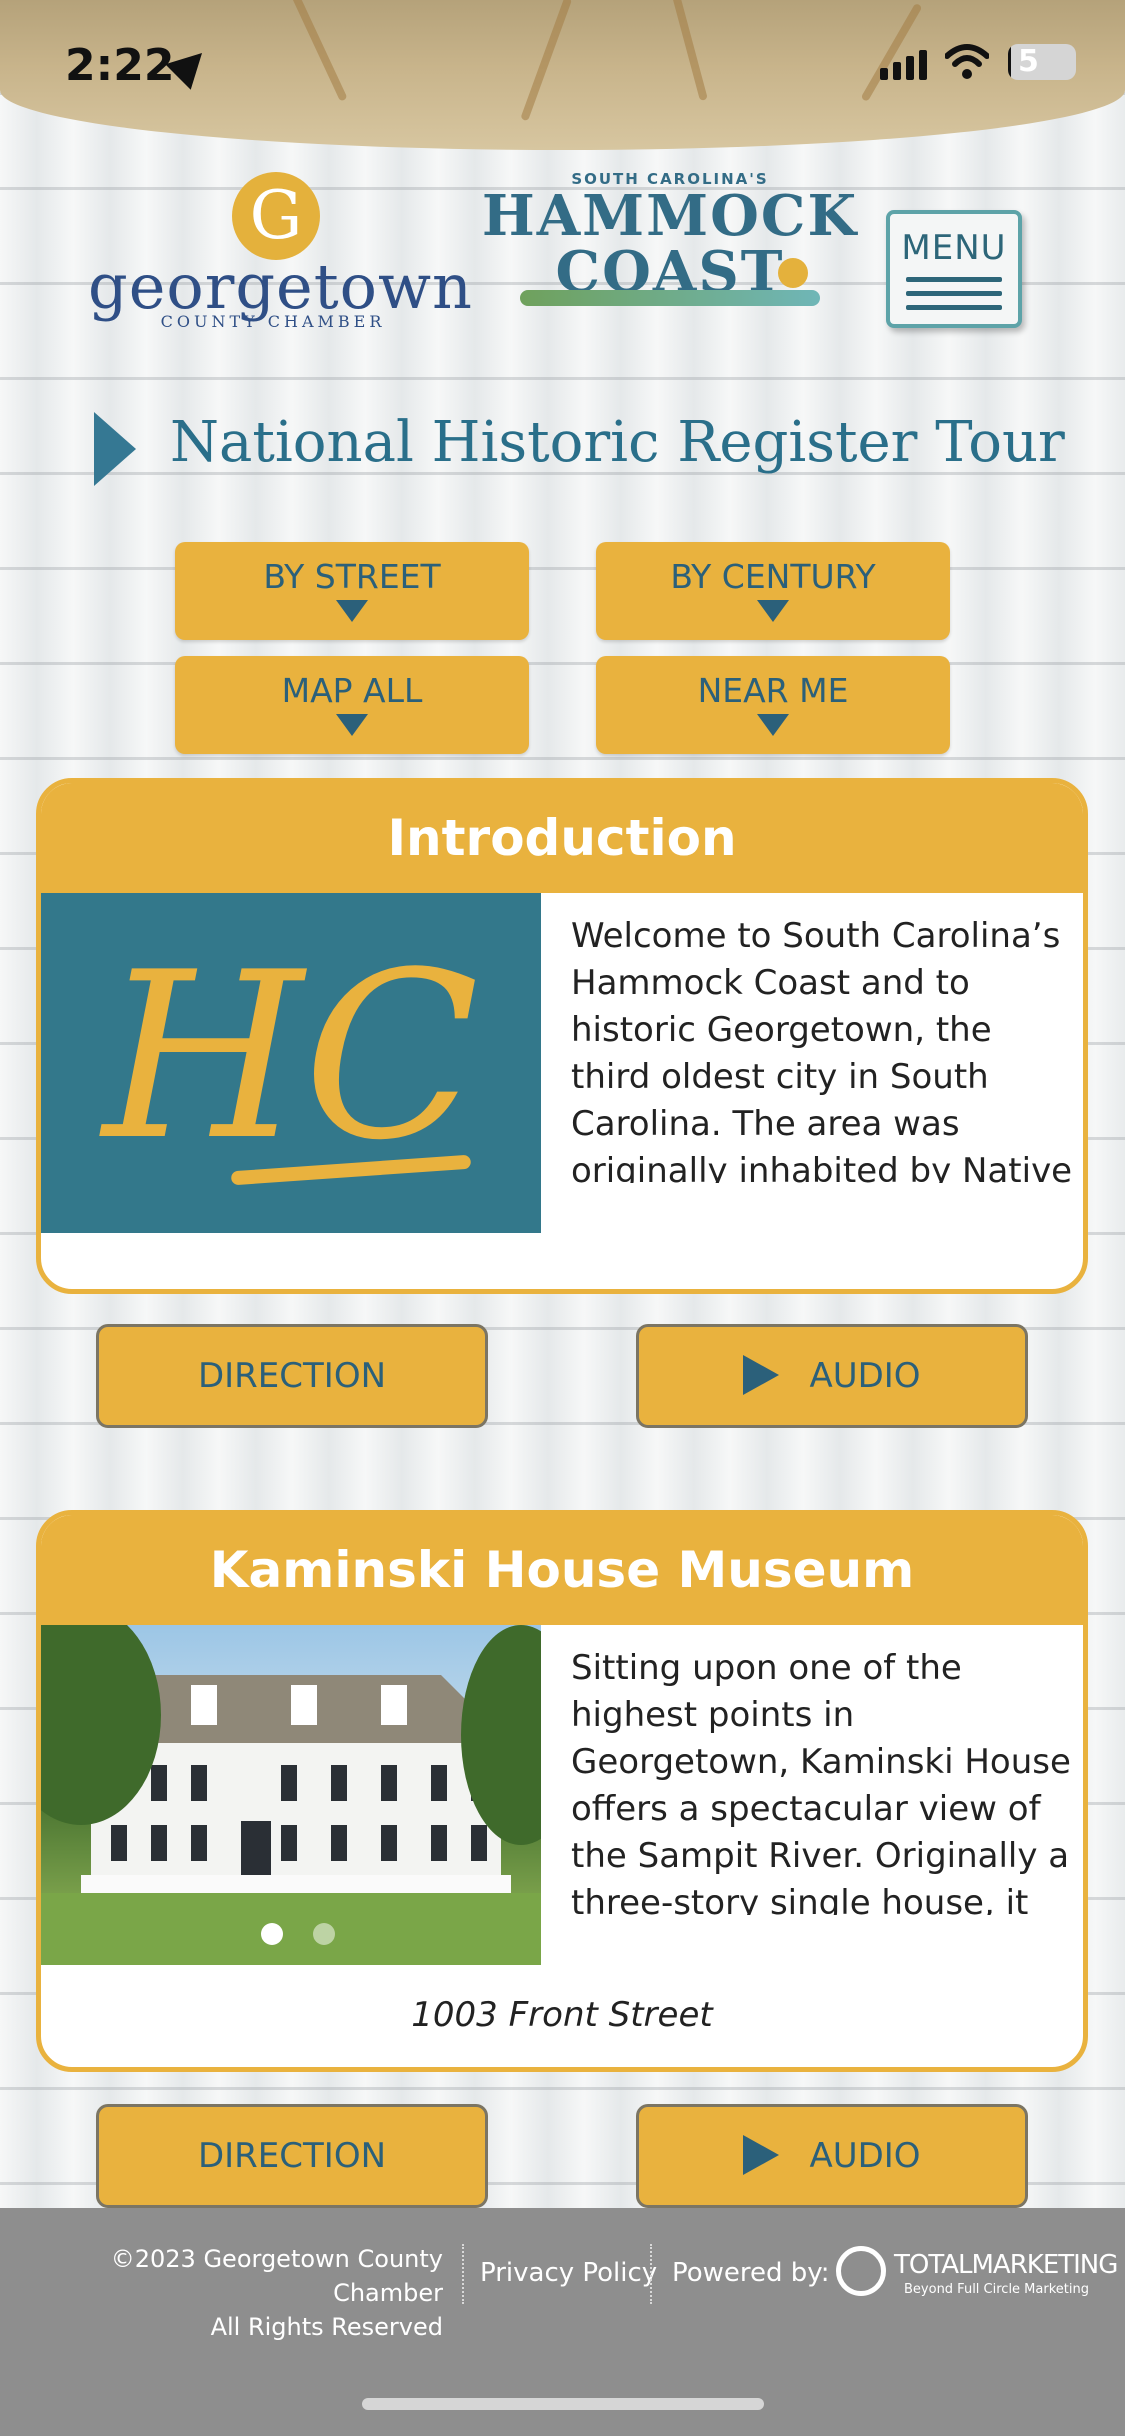  I want to click on privacy-policy-link: Privacy Policy, so click(568, 2273).